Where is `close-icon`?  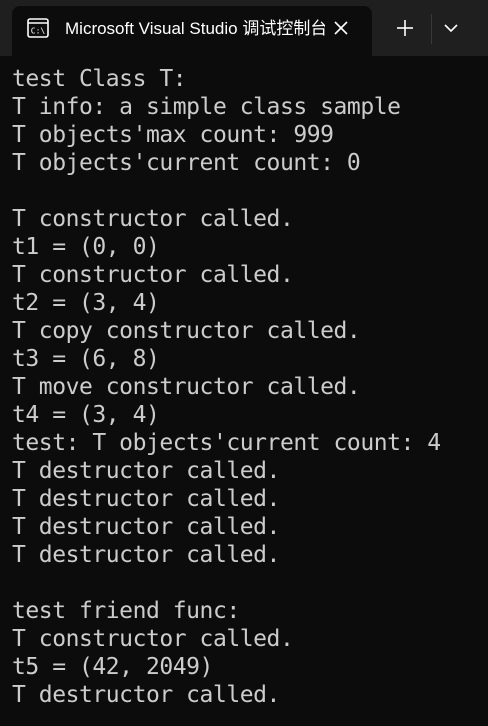
close-icon is located at coordinates (341, 28).